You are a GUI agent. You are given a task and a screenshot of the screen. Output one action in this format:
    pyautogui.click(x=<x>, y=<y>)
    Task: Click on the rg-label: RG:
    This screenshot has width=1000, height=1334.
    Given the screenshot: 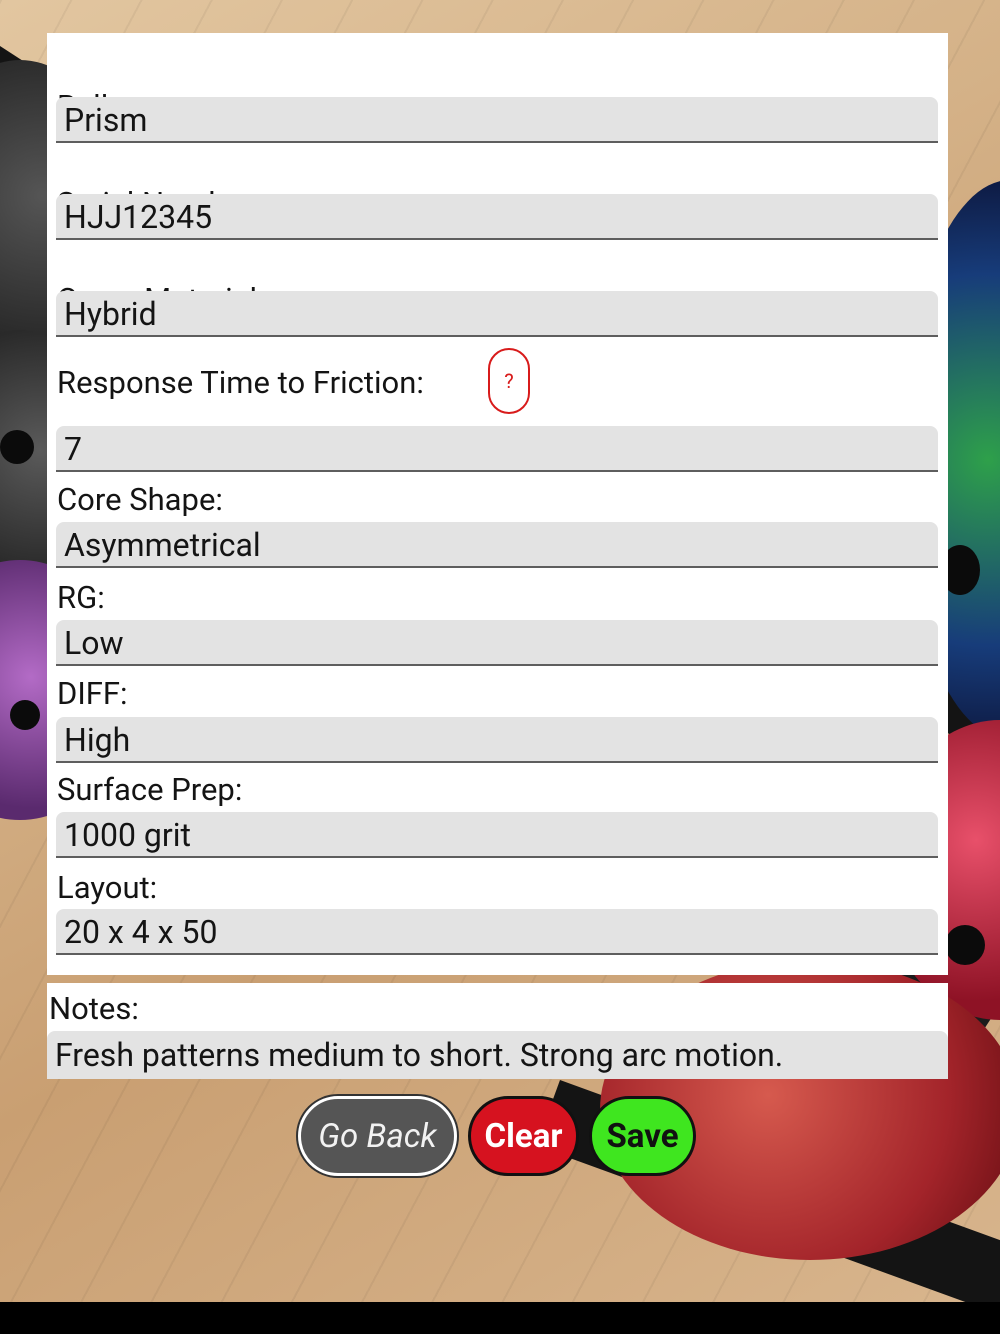 What is the action you would take?
    pyautogui.click(x=81, y=597)
    